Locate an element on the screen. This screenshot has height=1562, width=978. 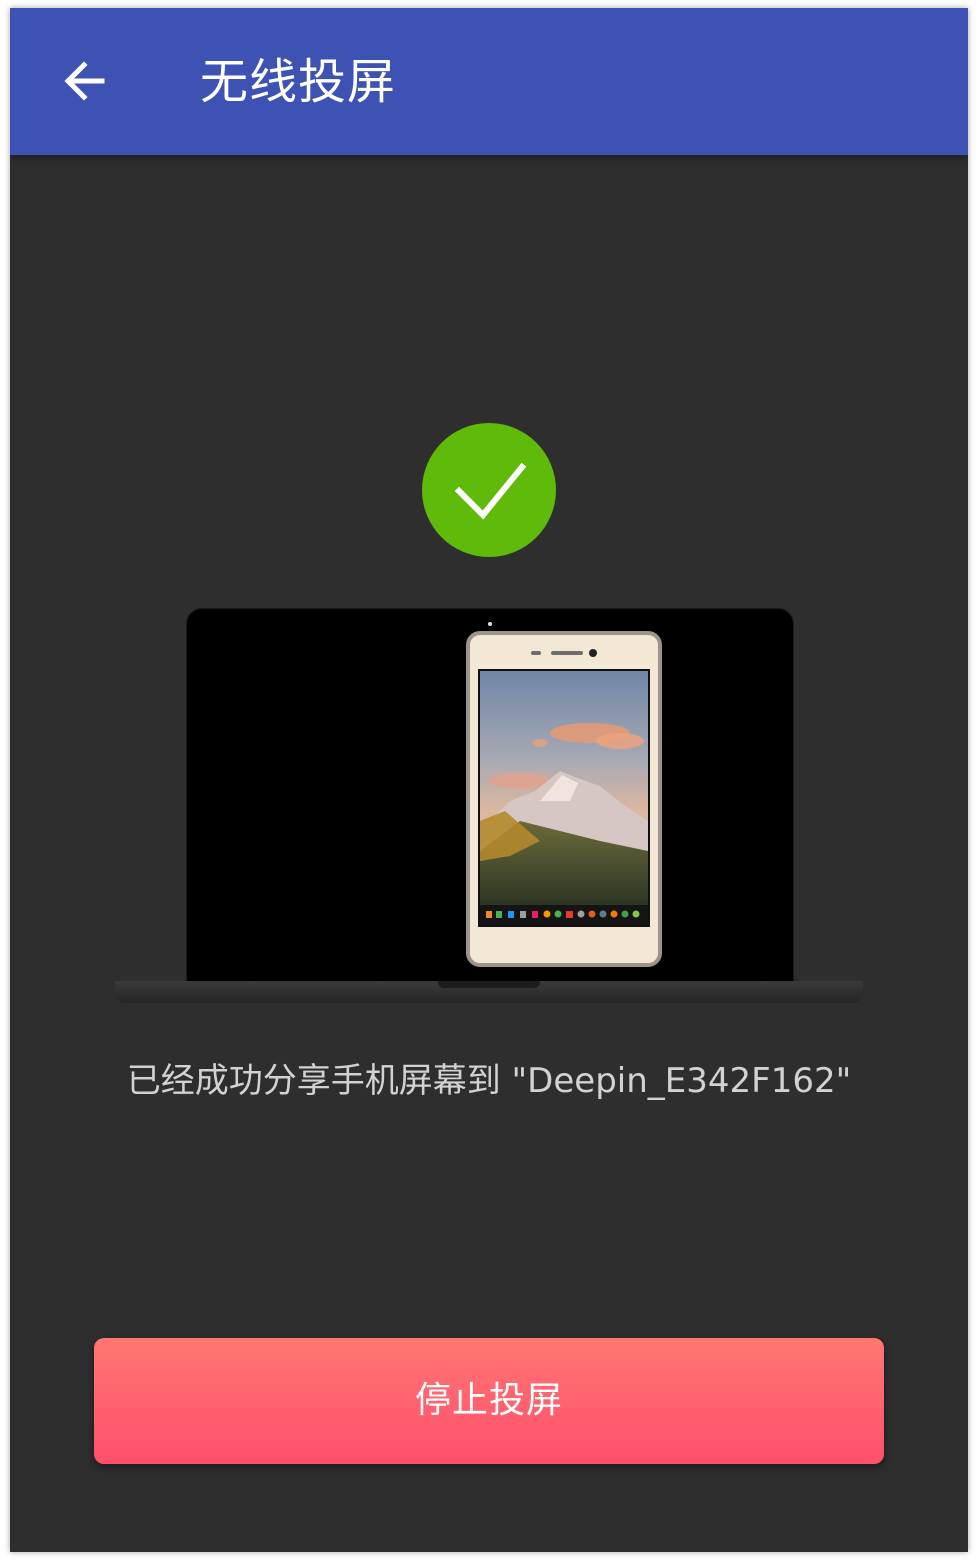
stop-casting-button: 停止投屏 is located at coordinates (489, 1401).